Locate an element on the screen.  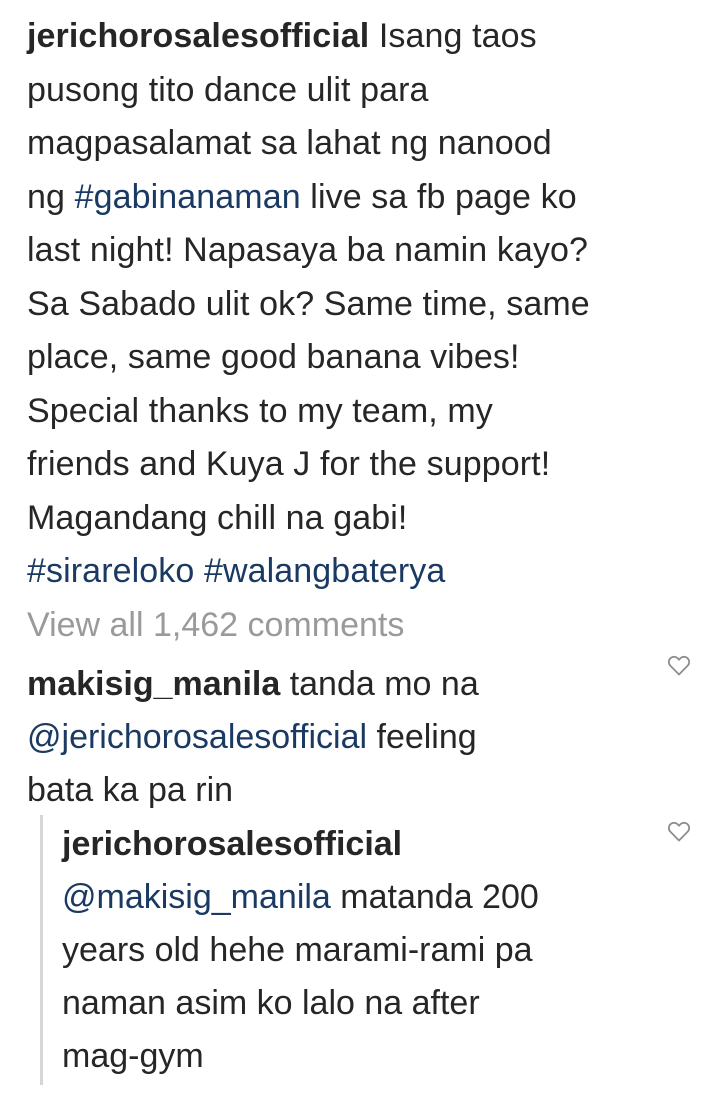
caption-text: magpasalamat sa lahat ng nanood is located at coordinates (289, 143).